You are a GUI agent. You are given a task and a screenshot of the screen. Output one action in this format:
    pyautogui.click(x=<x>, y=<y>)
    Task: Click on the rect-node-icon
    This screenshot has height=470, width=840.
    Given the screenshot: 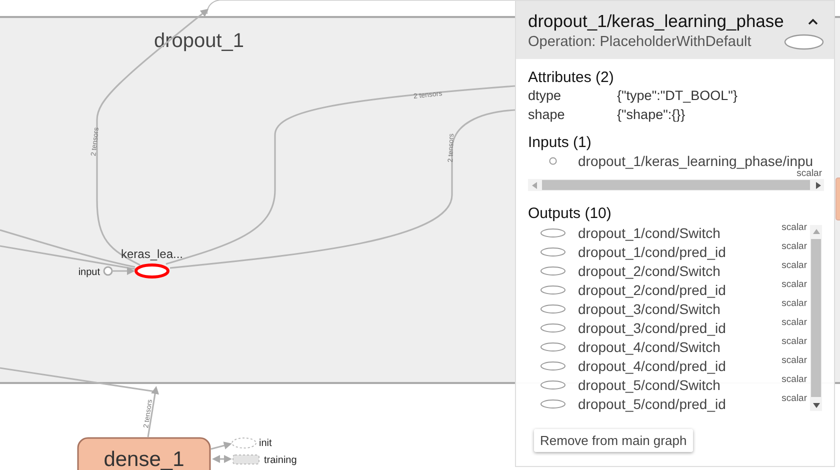 What is the action you would take?
    pyautogui.click(x=246, y=459)
    